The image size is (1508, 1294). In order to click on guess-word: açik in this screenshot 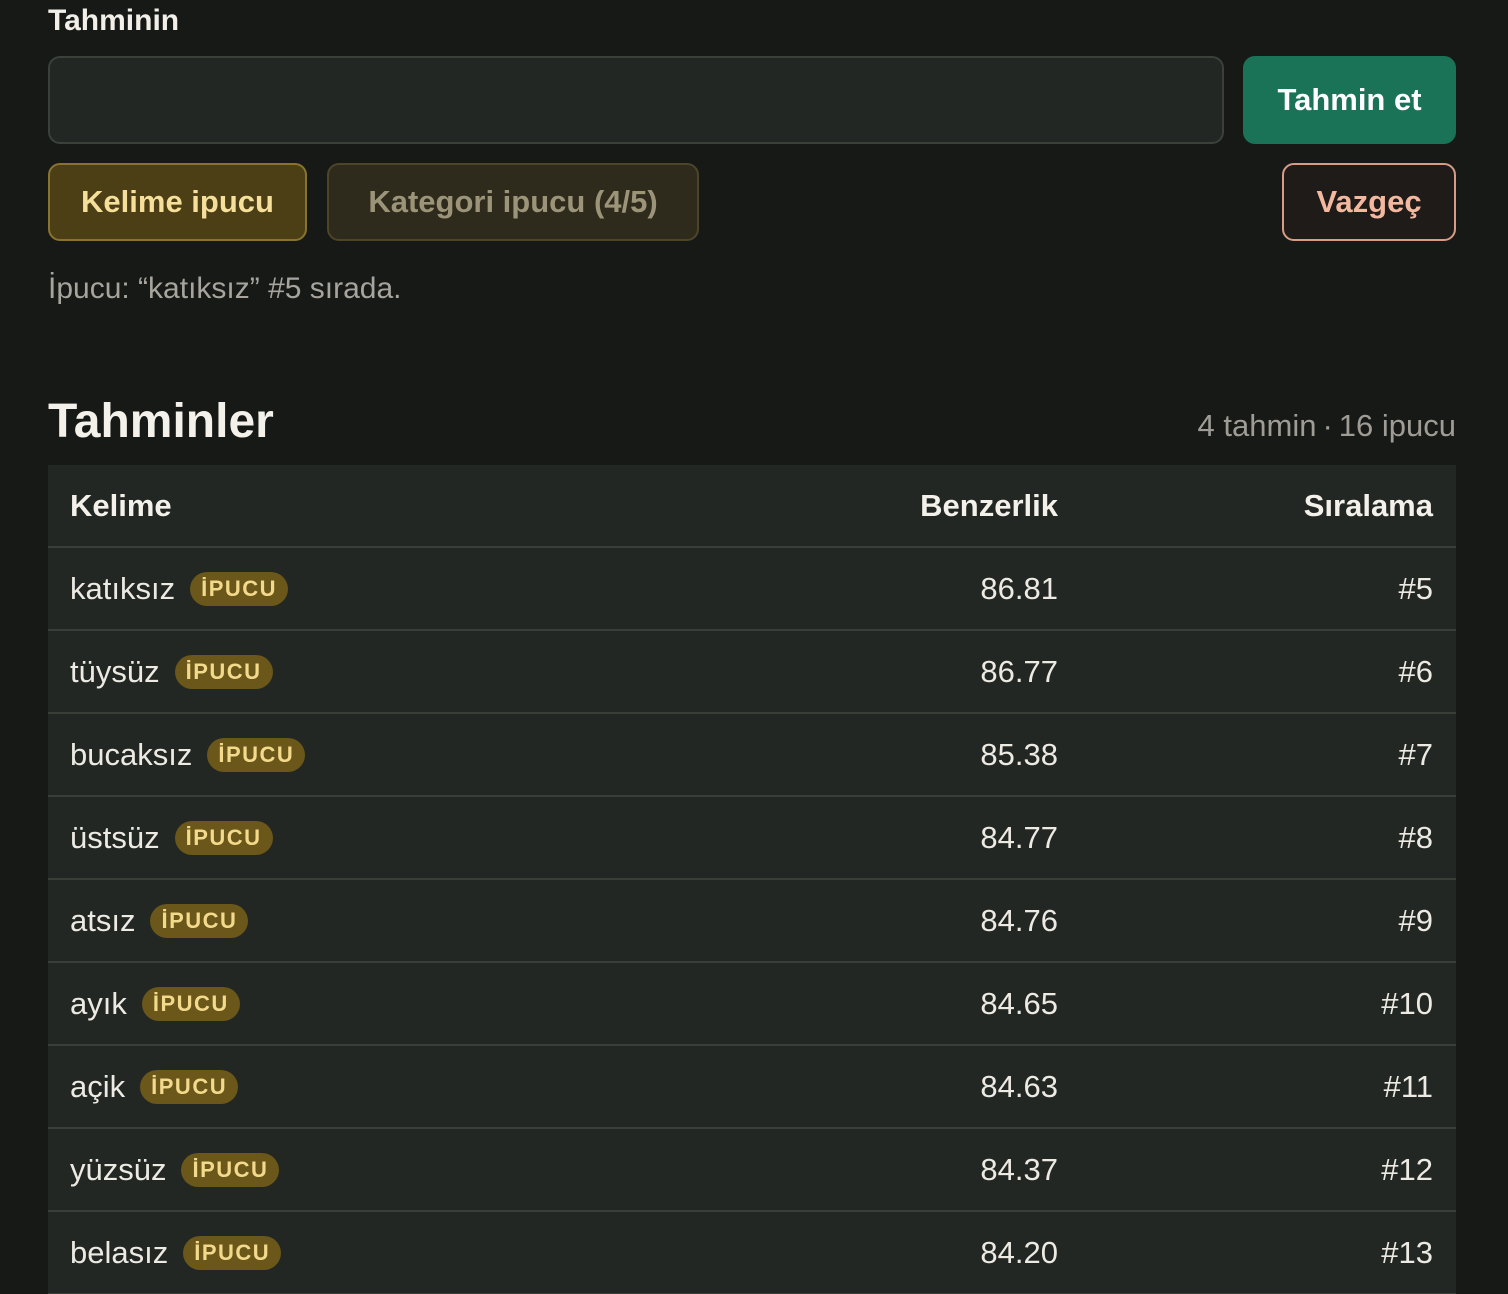, I will do `click(98, 1086)`.